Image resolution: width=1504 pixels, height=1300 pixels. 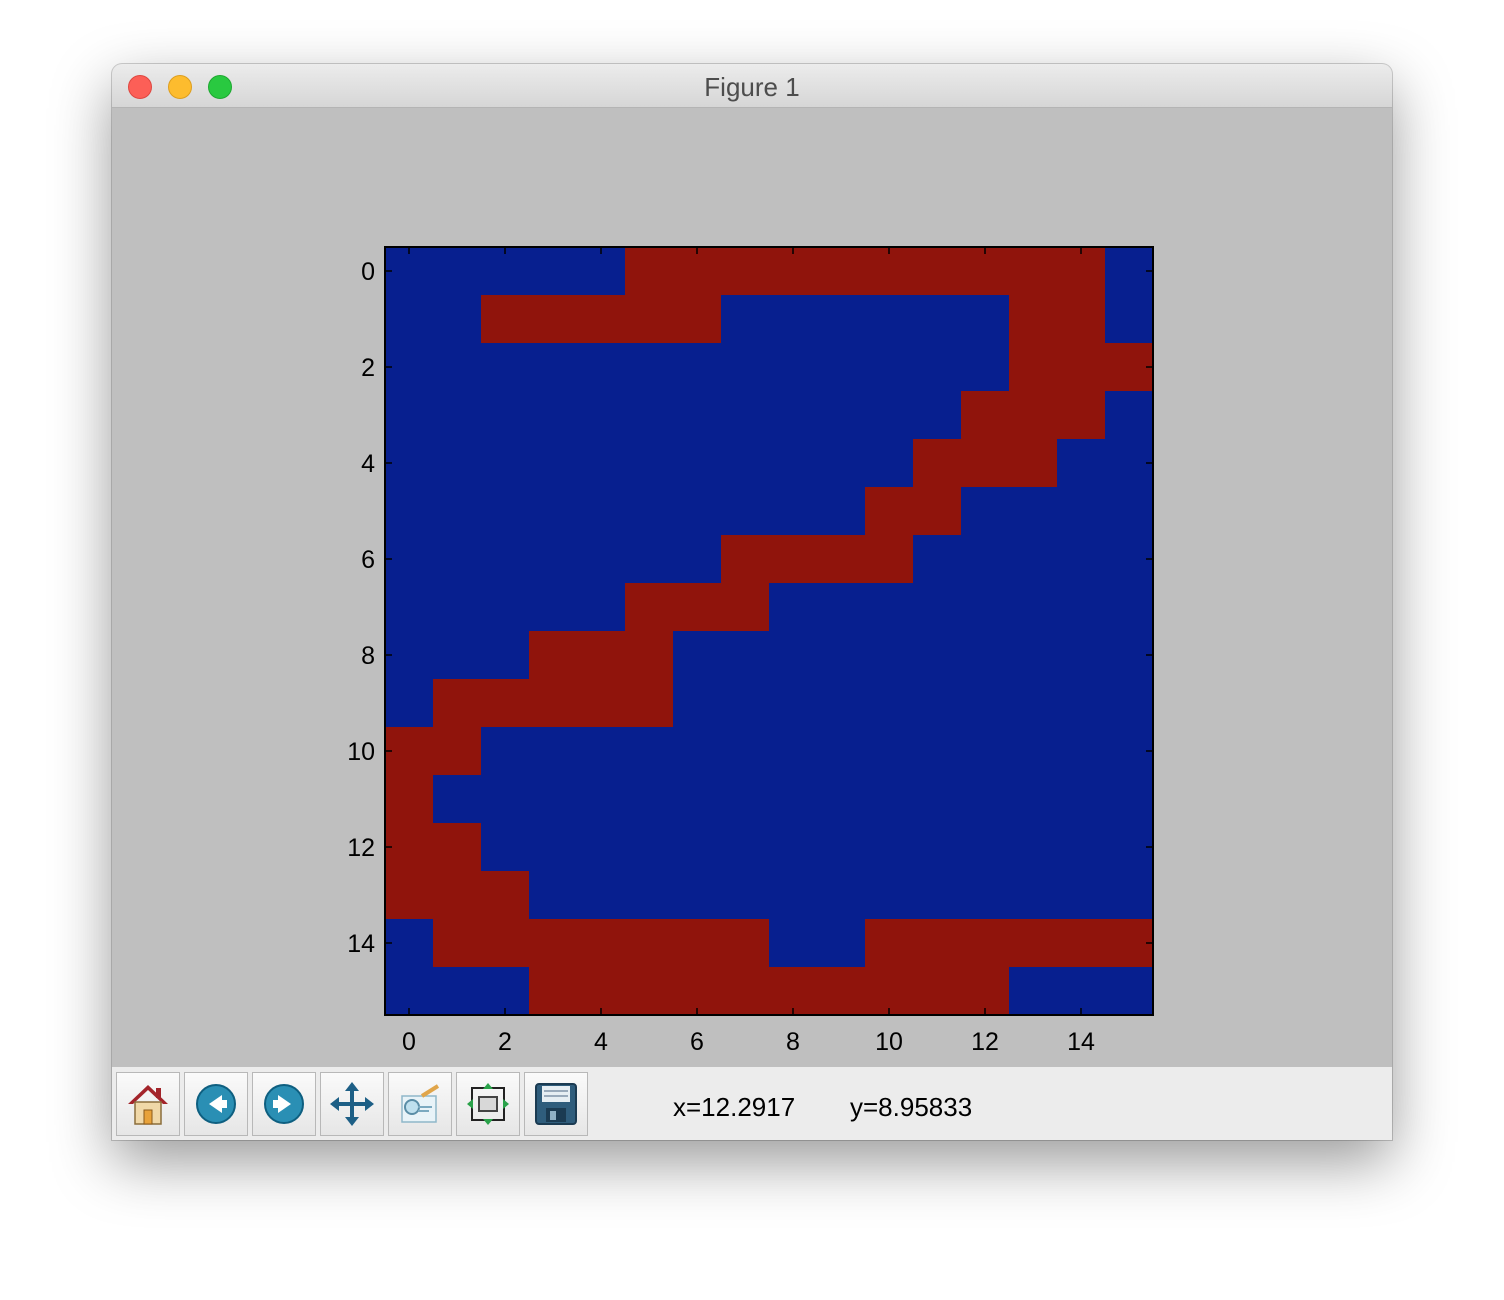 I want to click on home-icon, so click(x=148, y=1105).